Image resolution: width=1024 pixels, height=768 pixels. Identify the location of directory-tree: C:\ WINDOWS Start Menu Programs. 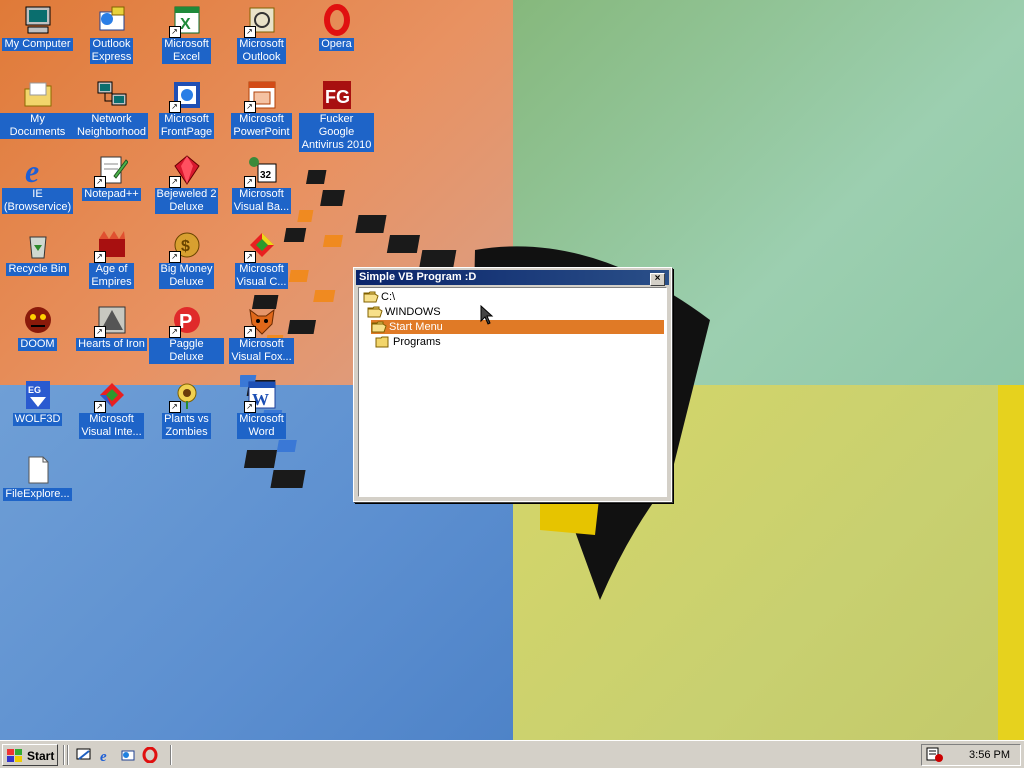
(512, 392).